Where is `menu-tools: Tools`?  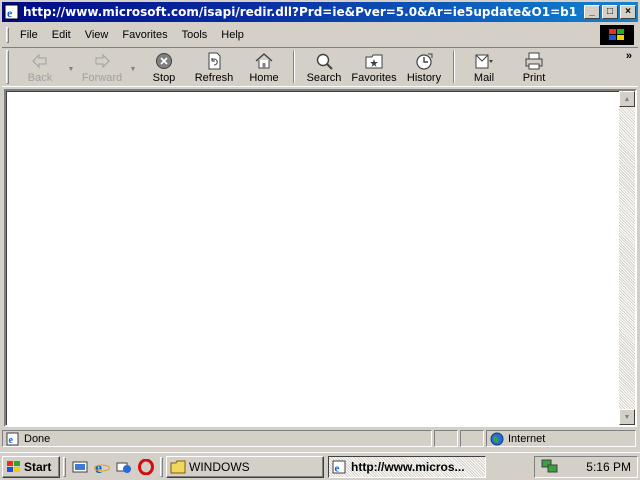
menu-tools: Tools is located at coordinates (195, 35).